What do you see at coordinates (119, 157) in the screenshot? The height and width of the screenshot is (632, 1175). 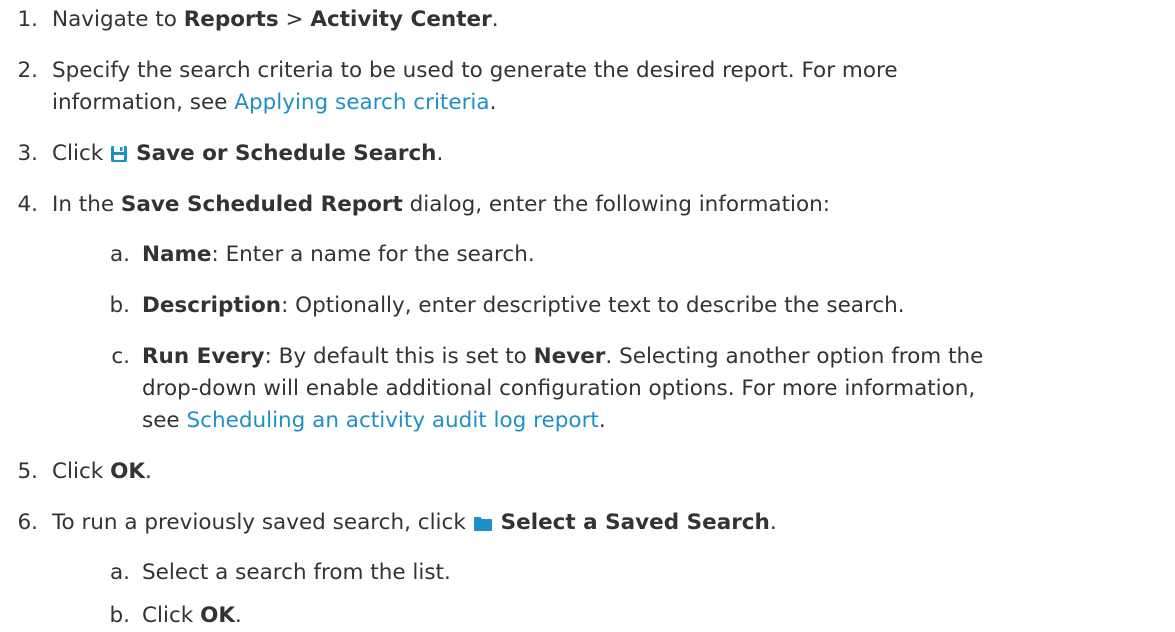 I see `save-icon` at bounding box center [119, 157].